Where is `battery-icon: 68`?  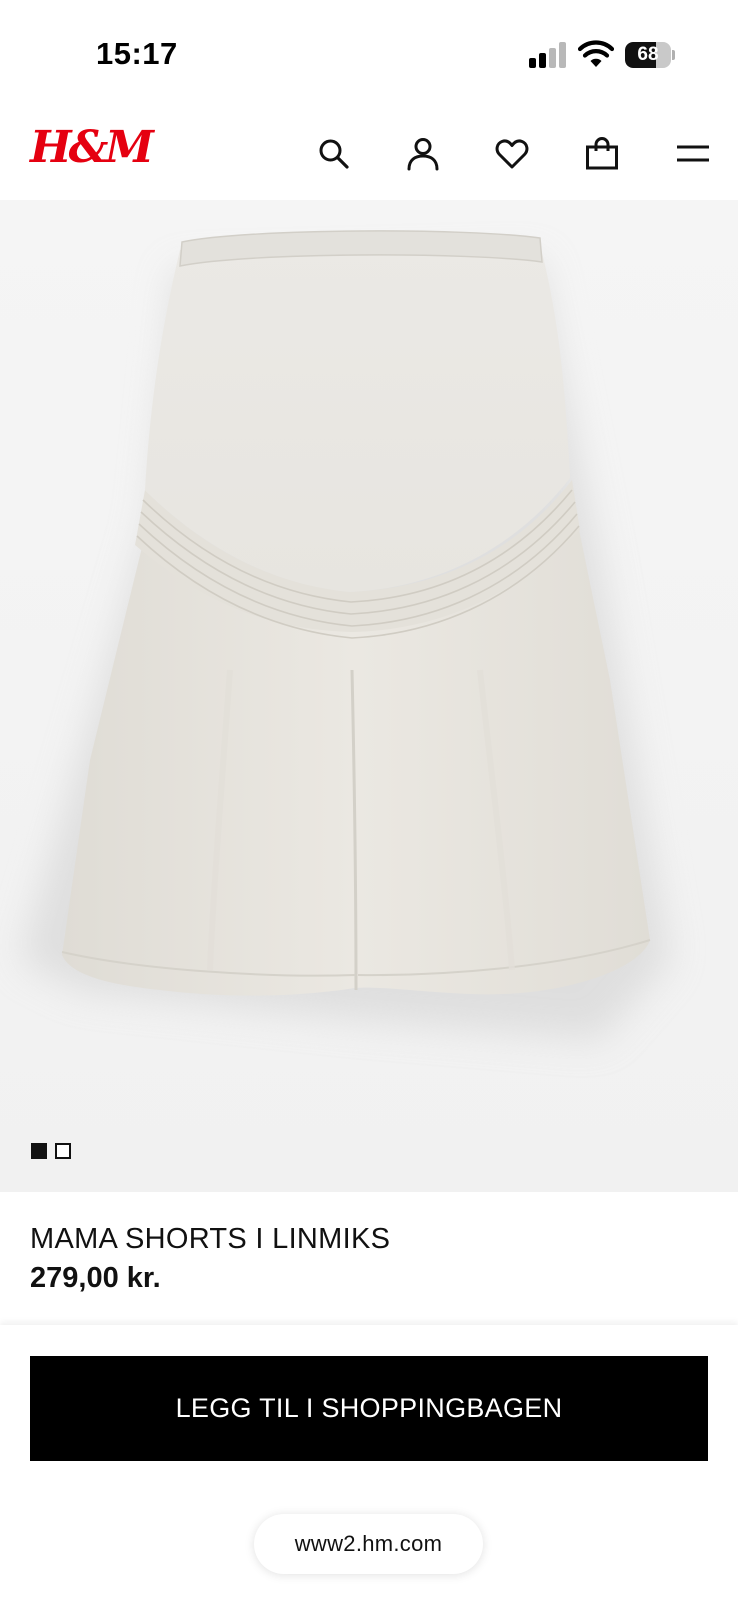
battery-icon: 68 is located at coordinates (650, 55).